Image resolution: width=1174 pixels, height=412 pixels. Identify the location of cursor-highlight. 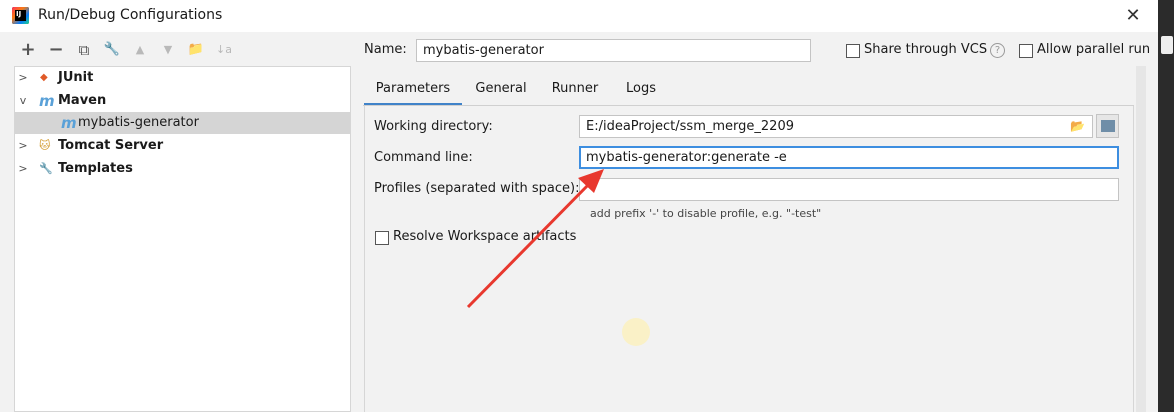
(636, 332).